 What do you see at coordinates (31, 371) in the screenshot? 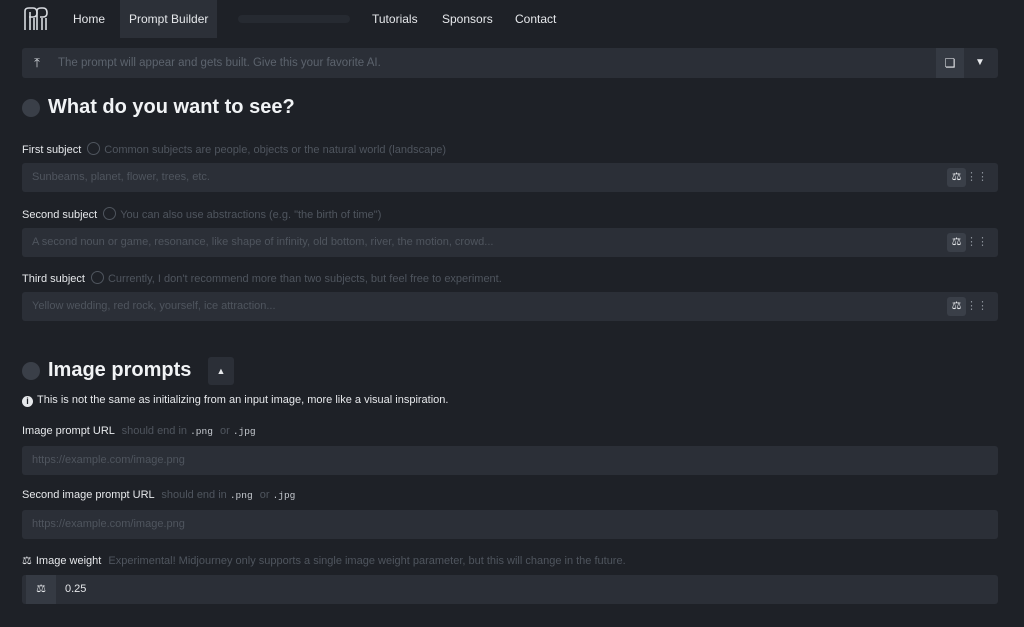
I see `image-icon` at bounding box center [31, 371].